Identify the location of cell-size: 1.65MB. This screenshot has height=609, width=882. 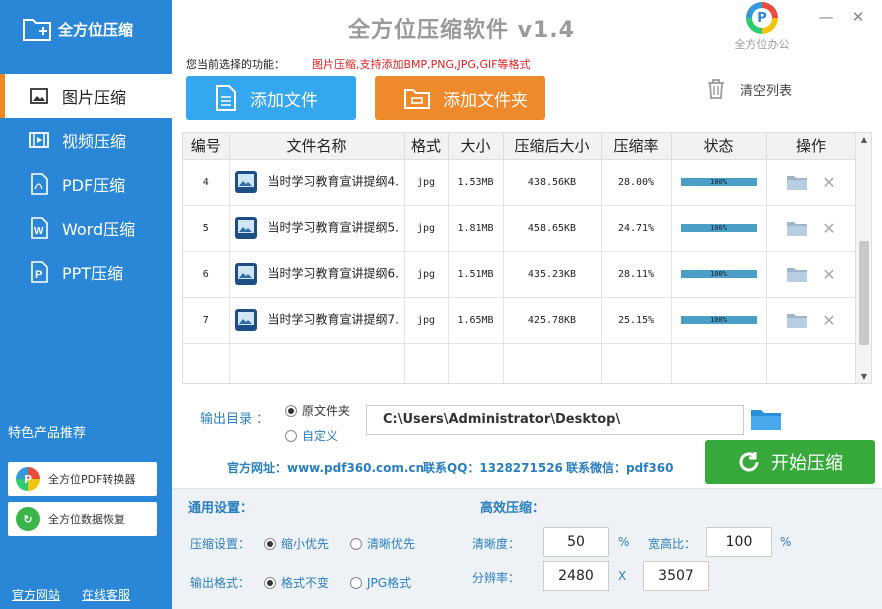
(476, 320).